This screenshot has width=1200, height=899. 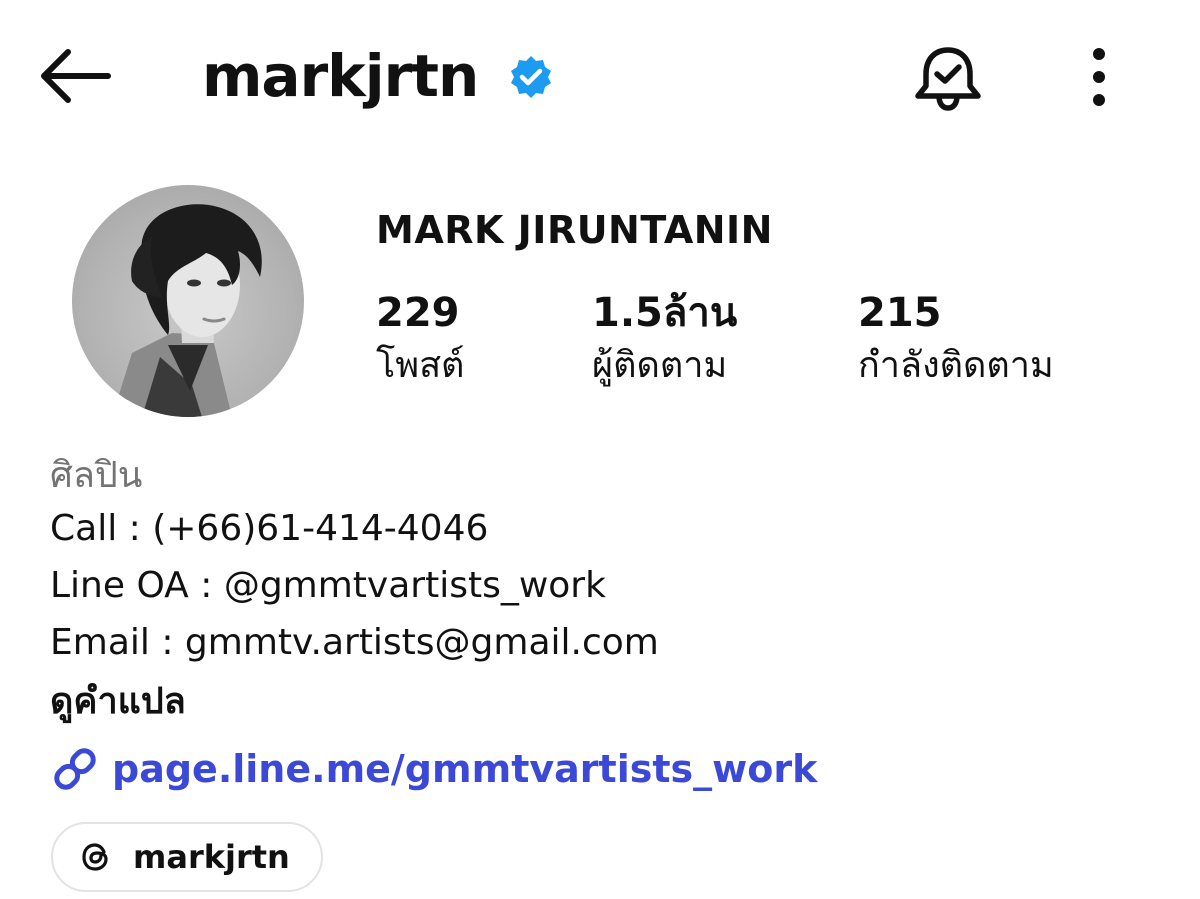 What do you see at coordinates (187, 310) in the screenshot?
I see `profile-photo` at bounding box center [187, 310].